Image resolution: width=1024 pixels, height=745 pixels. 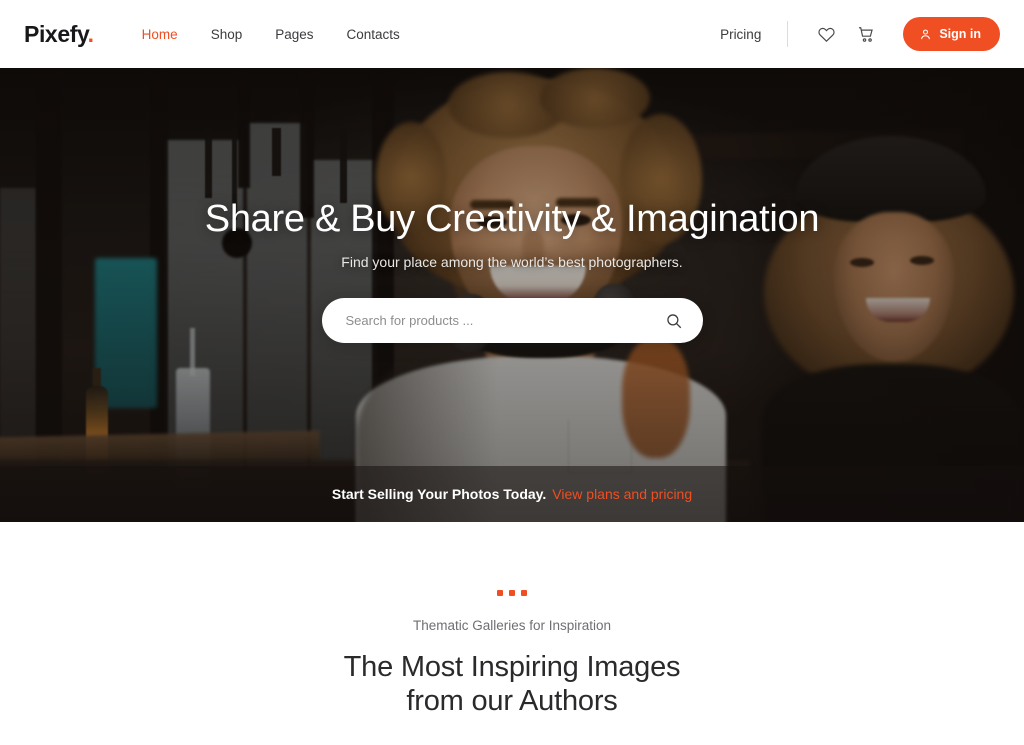 I want to click on hero-title: Share & Buy Creativity & Imagination, so click(x=512, y=219).